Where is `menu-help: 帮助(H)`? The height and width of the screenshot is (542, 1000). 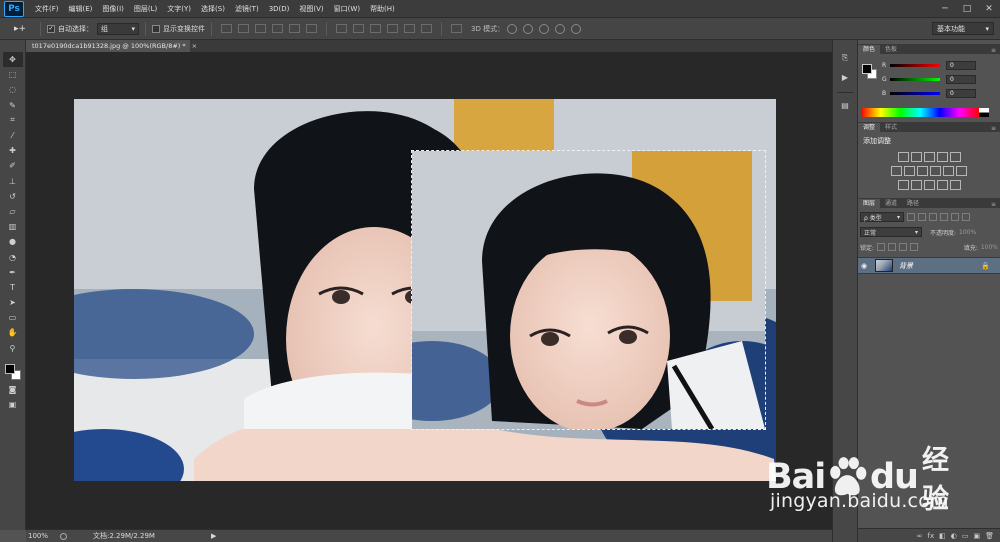
menu-help: 帮助(H) is located at coordinates (382, 9).